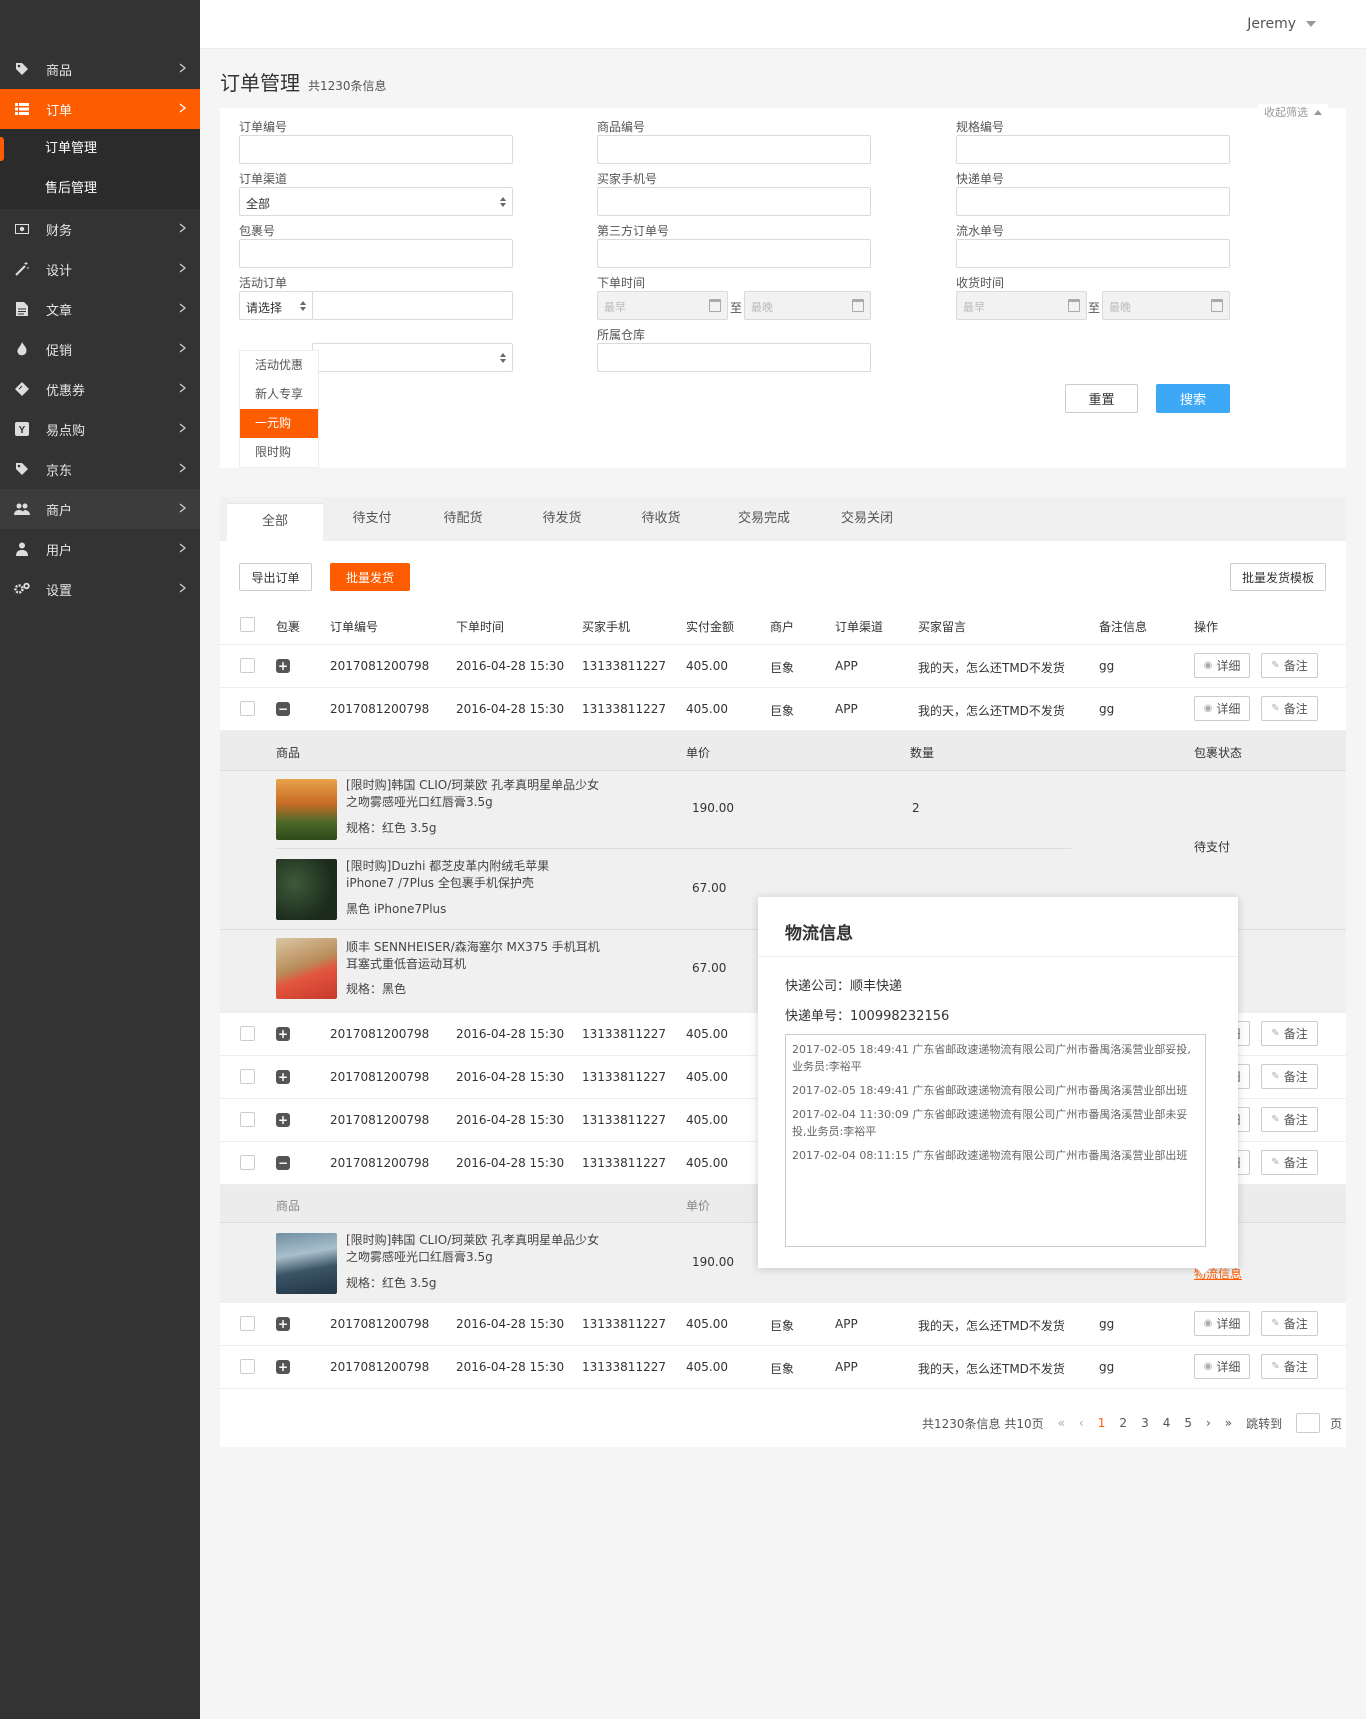 The image size is (1366, 1719). I want to click on order-no-input, so click(376, 149).